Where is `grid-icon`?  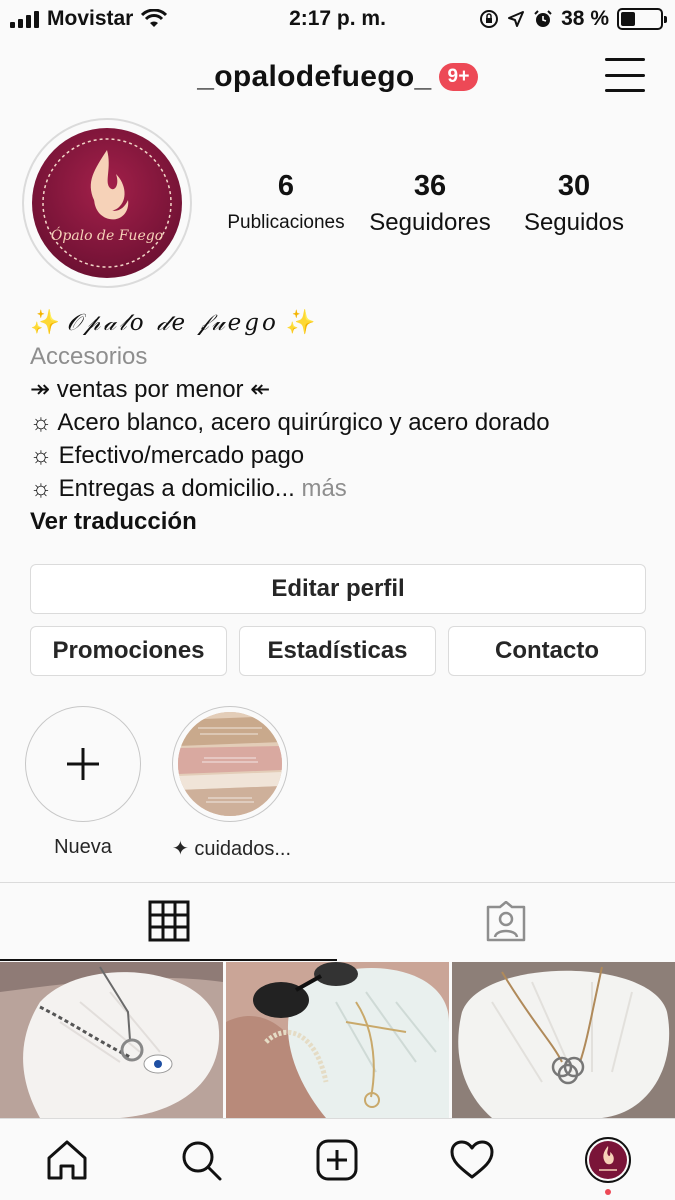 grid-icon is located at coordinates (168, 921).